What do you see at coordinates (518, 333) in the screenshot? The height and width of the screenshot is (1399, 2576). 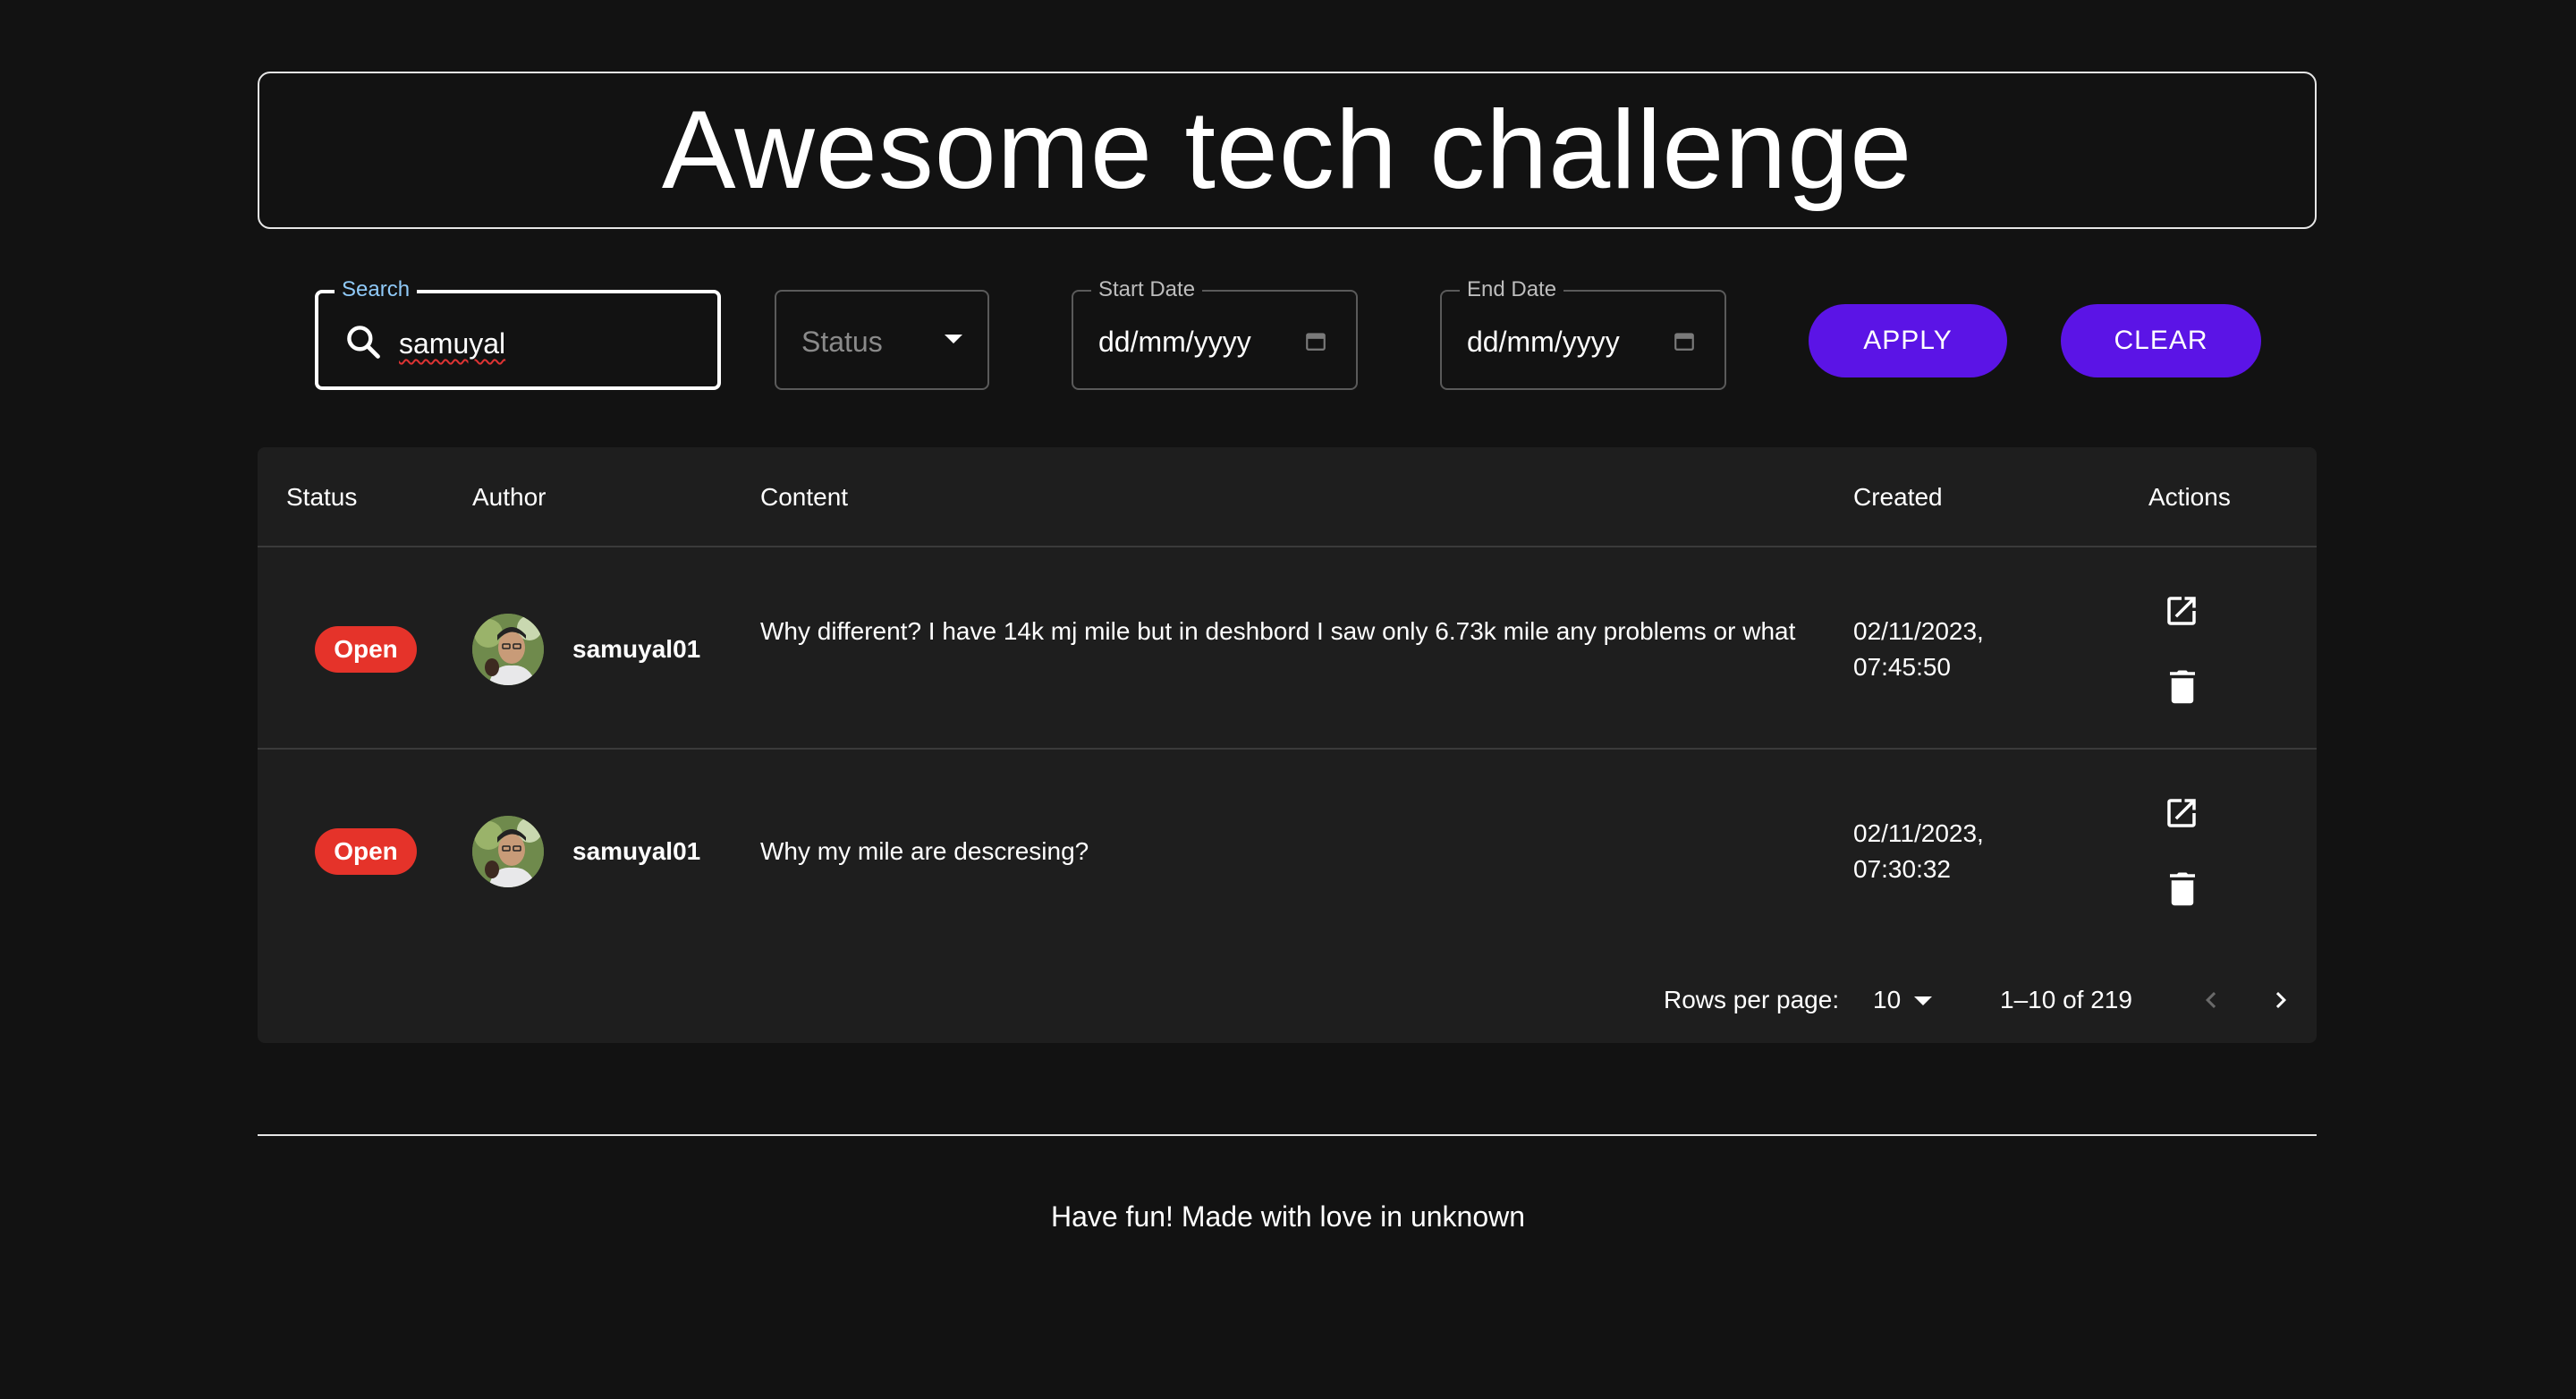 I see `search-field: Search samuyal` at bounding box center [518, 333].